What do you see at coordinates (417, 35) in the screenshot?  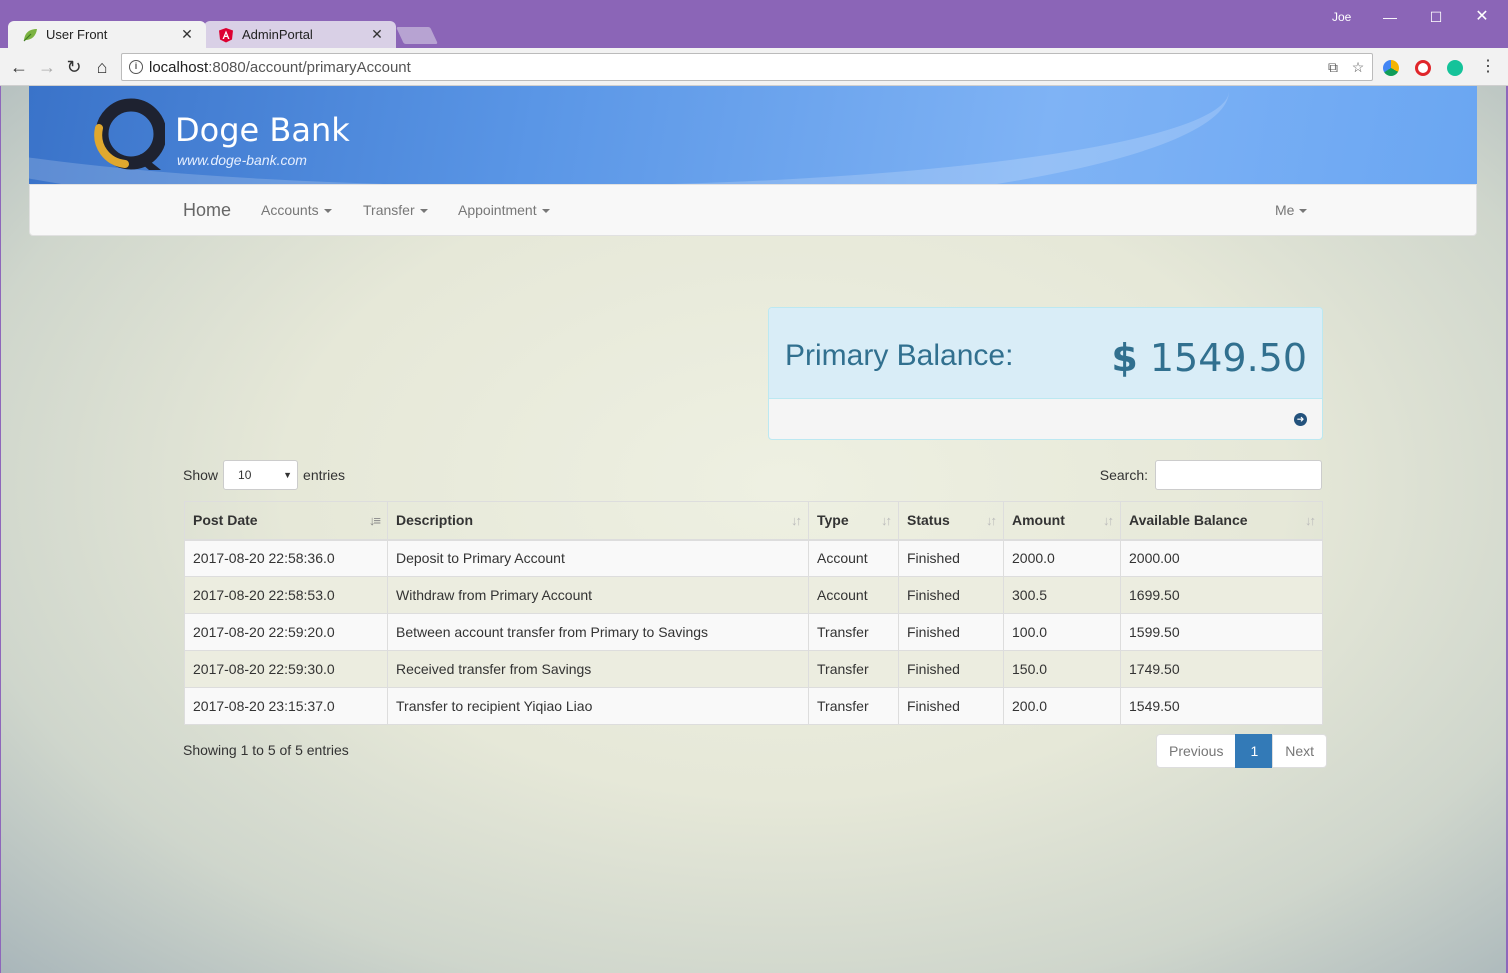 I see `new-tab-button` at bounding box center [417, 35].